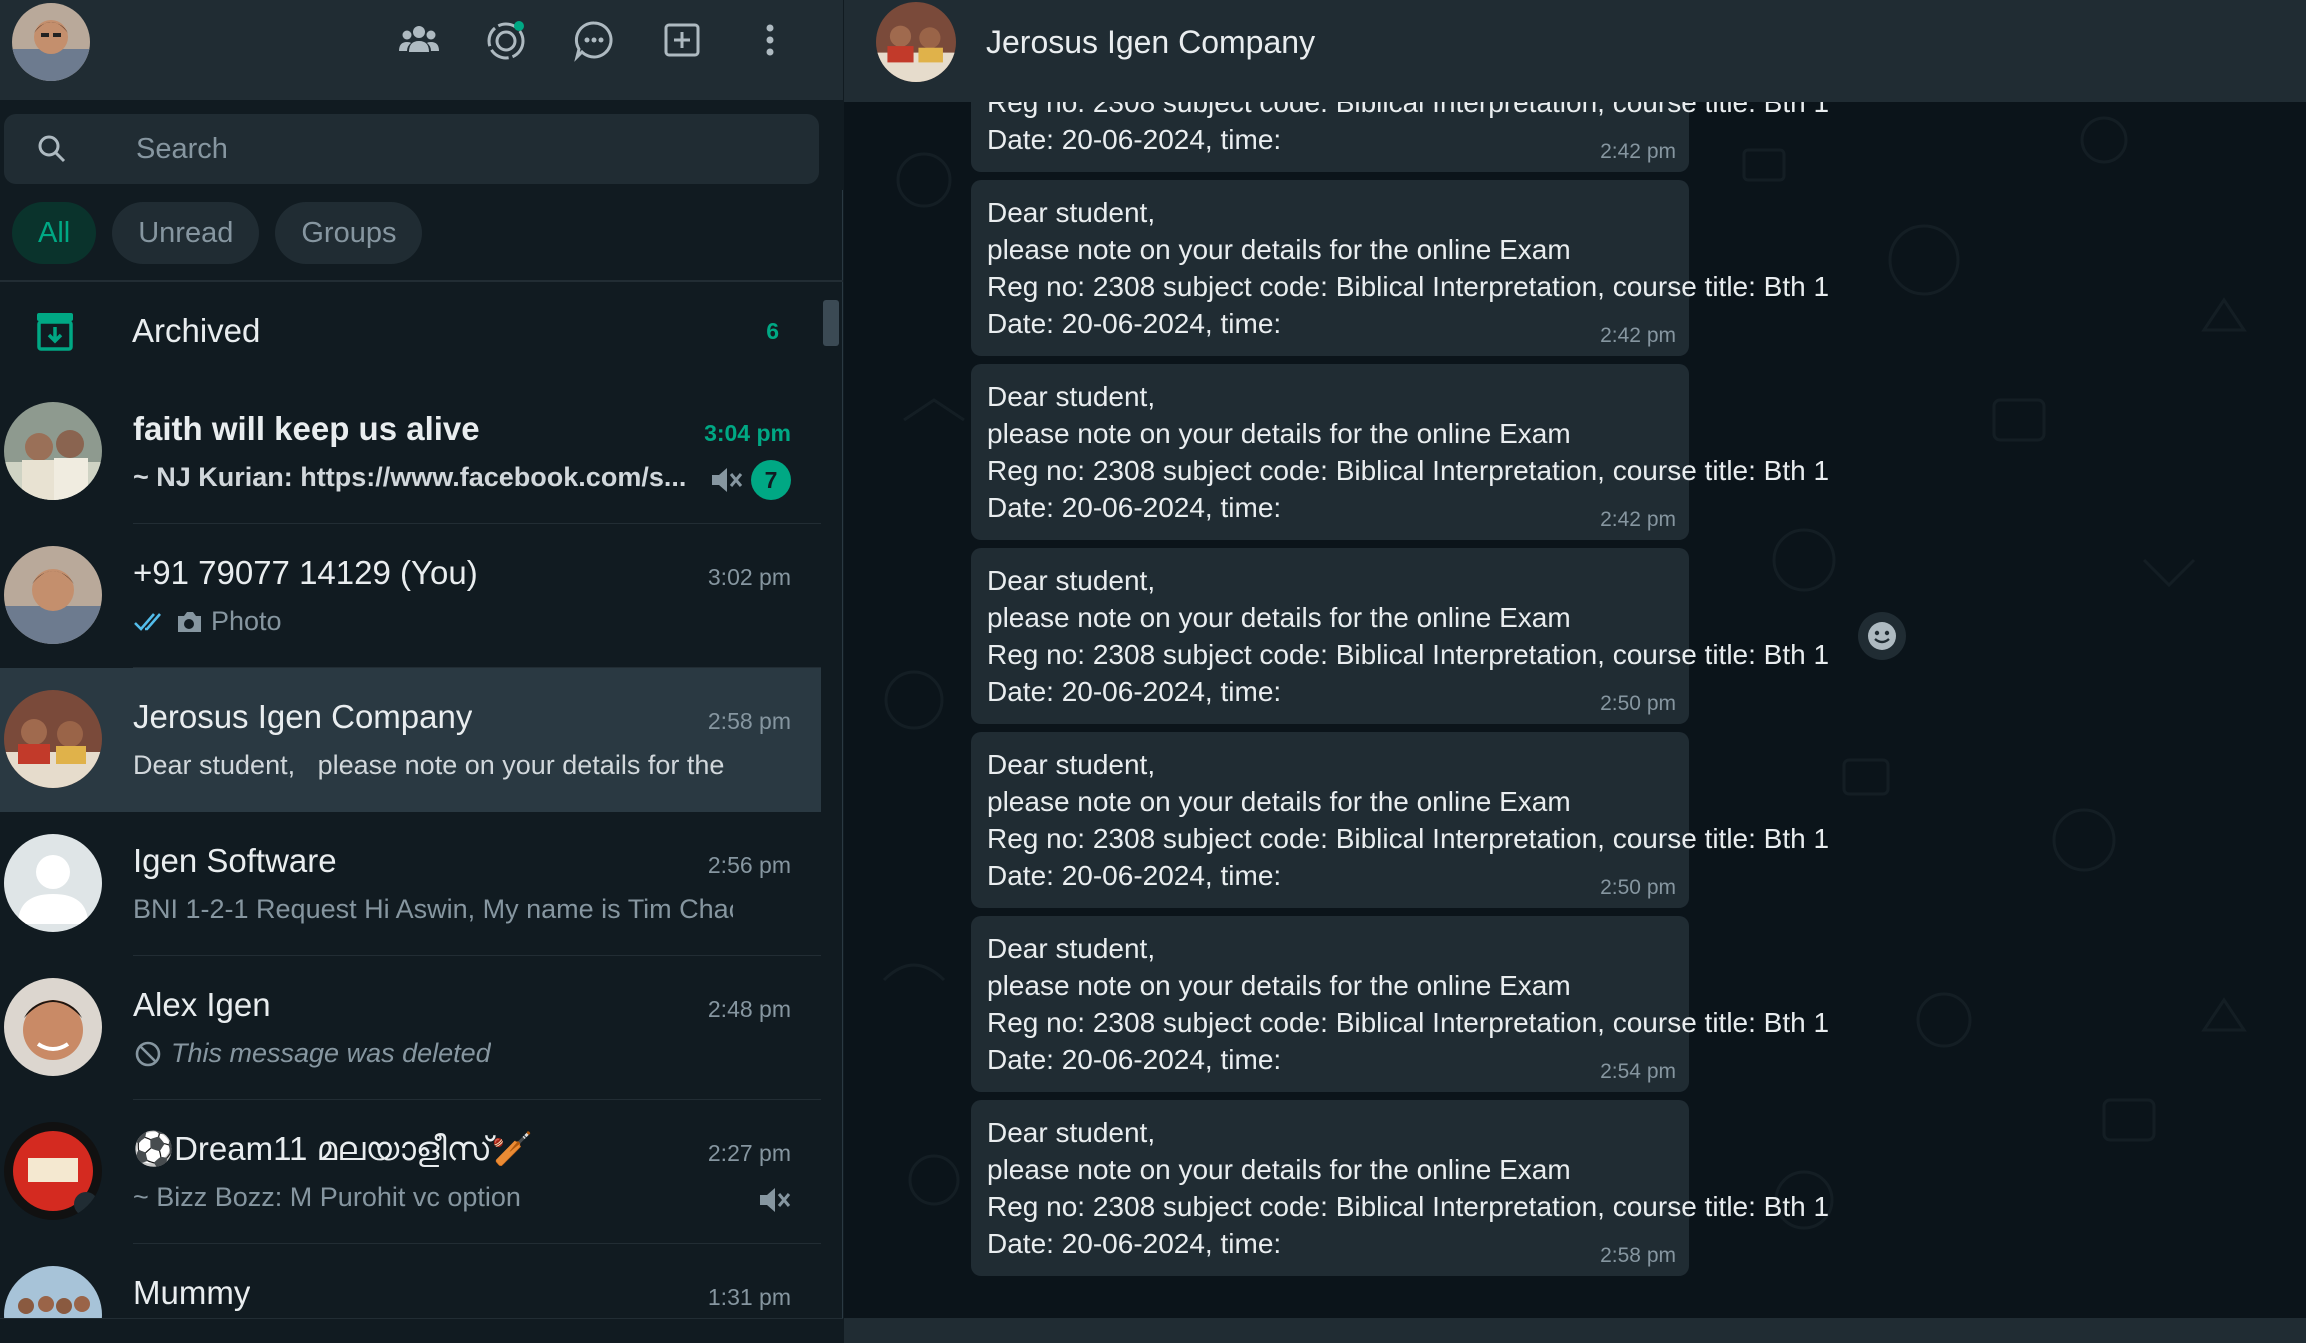  What do you see at coordinates (594, 40) in the screenshot?
I see `channels-icon` at bounding box center [594, 40].